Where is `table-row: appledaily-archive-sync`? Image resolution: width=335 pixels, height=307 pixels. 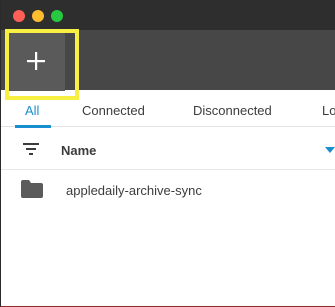
table-row: appledaily-archive-sync is located at coordinates (168, 191).